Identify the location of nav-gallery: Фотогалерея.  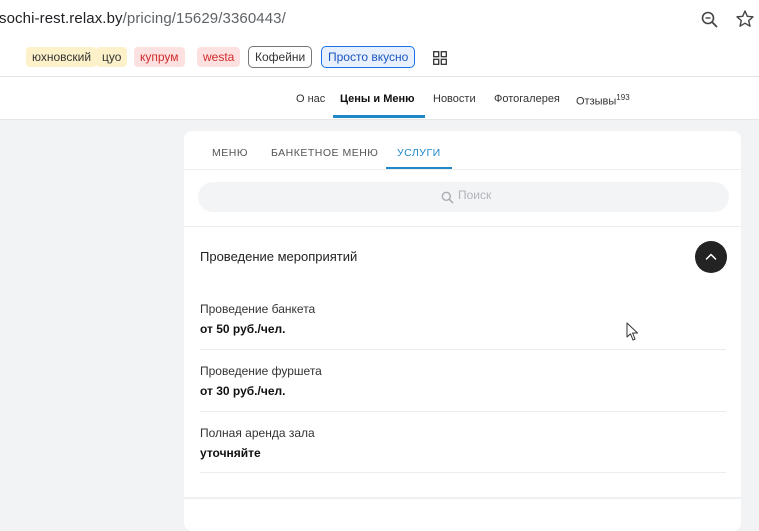
(527, 99).